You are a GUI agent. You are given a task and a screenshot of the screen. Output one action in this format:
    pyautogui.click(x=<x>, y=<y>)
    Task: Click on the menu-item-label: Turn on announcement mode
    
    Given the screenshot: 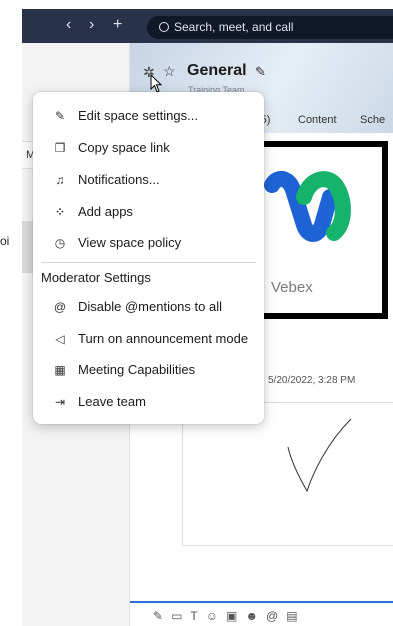 What is the action you would take?
    pyautogui.click(x=163, y=338)
    